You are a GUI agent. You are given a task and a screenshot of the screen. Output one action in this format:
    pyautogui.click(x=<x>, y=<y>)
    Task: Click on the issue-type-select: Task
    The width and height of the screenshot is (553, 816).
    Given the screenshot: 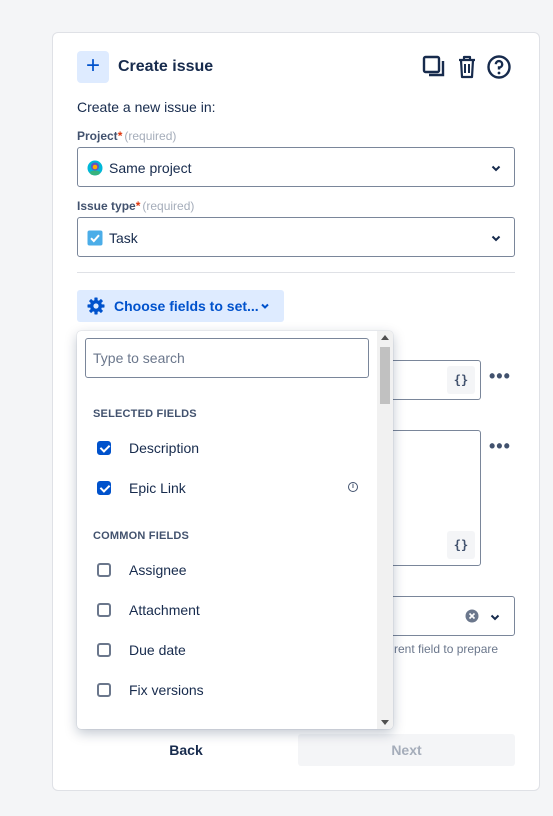 What is the action you would take?
    pyautogui.click(x=296, y=237)
    